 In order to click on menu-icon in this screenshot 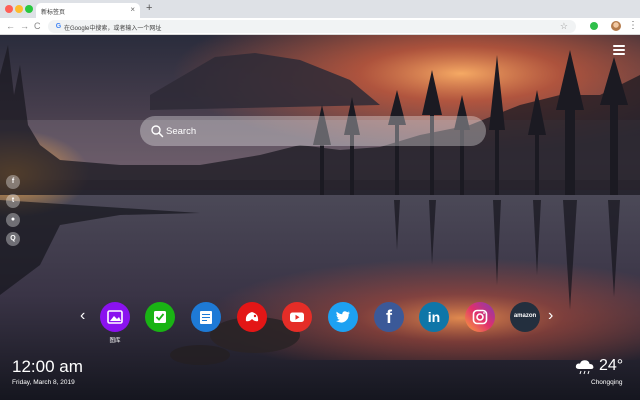, I will do `click(619, 50)`.